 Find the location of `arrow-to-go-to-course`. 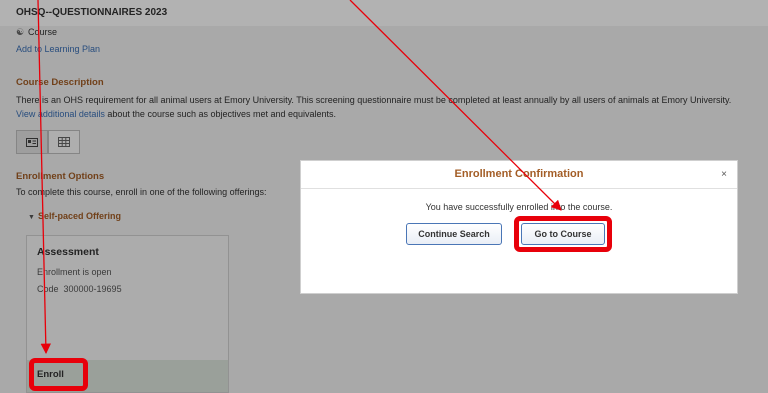

arrow-to-go-to-course is located at coordinates (455, 105).